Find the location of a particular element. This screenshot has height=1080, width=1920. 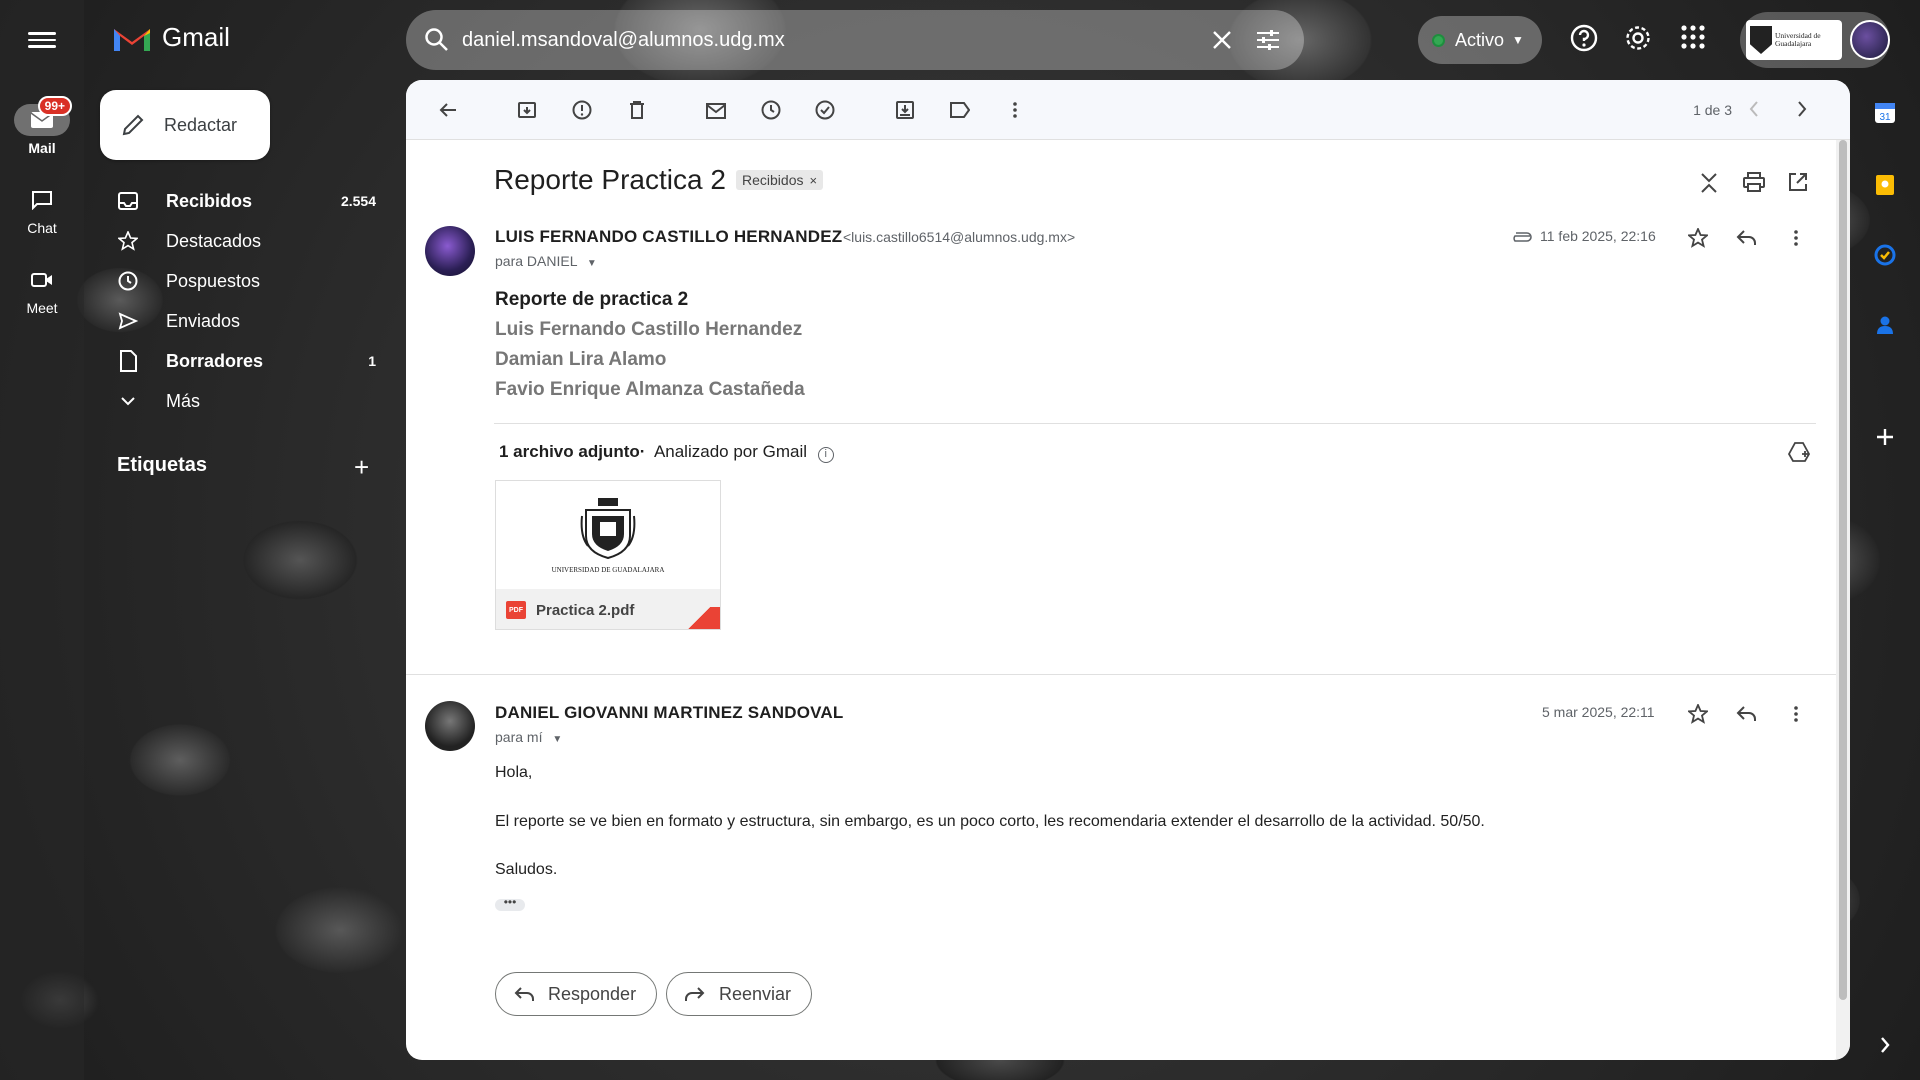

mark-unread-button is located at coordinates (716, 110).